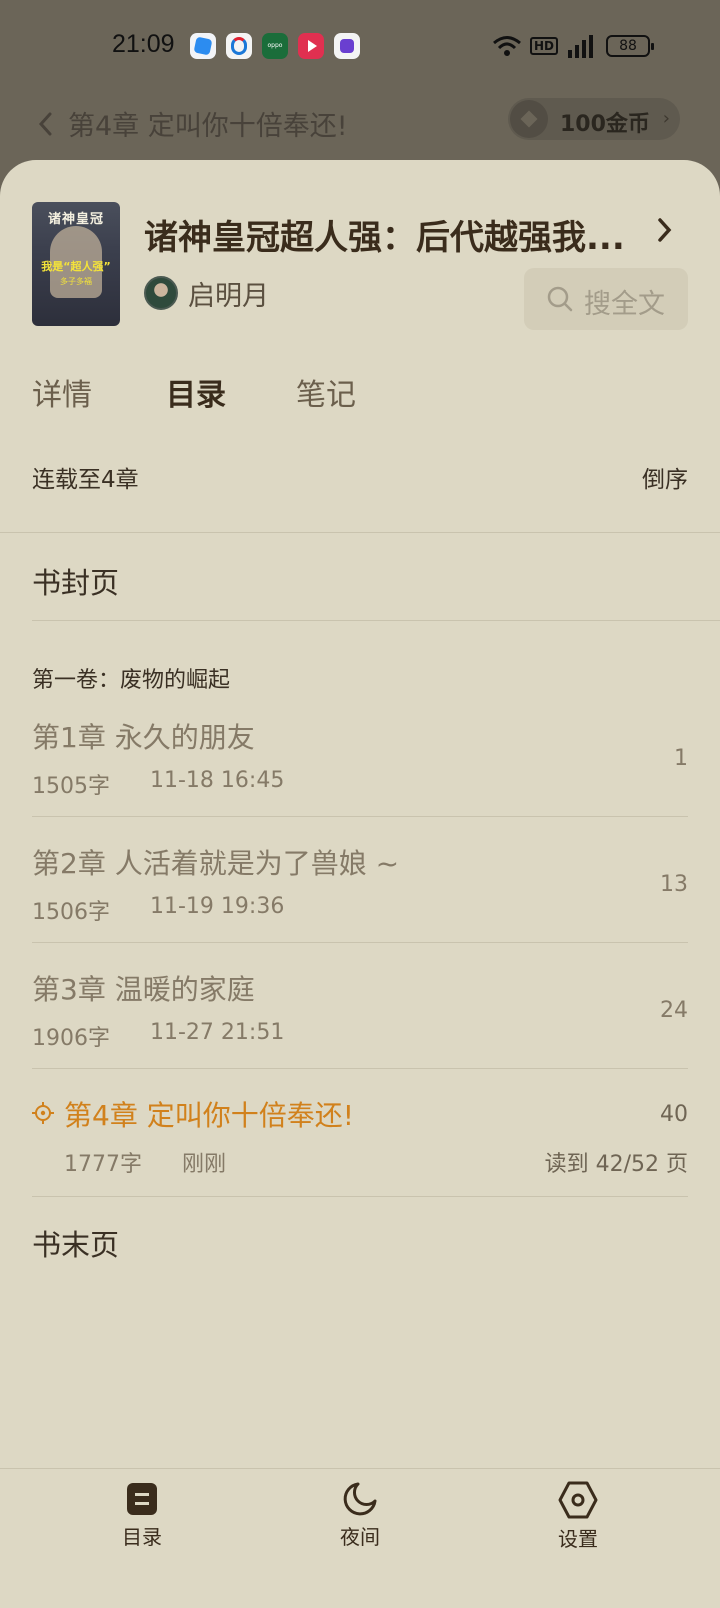 The width and height of the screenshot is (720, 1608). Describe the element at coordinates (360, 1157) in the screenshot. I see `current-chapter-item: 第4章 定叫你十倍奉还! 1777字 刚刚 40 读到 42/52 页` at that location.